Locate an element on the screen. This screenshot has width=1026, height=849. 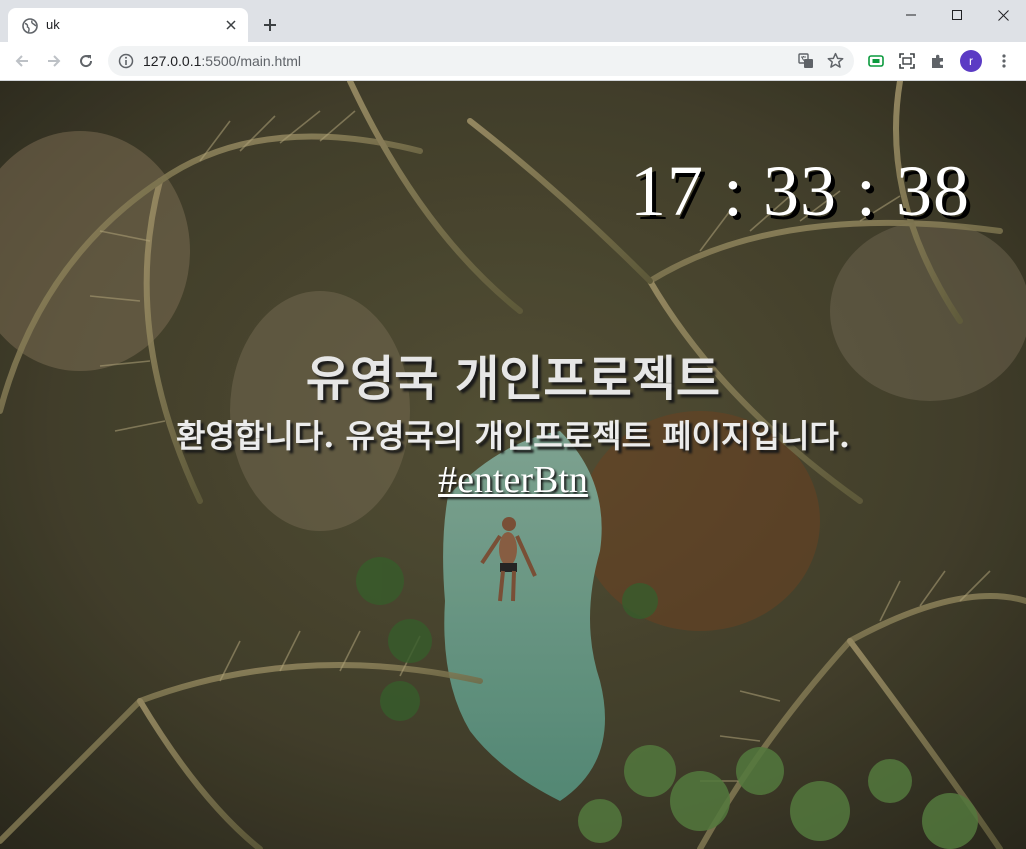
maximize-button is located at coordinates (957, 15).